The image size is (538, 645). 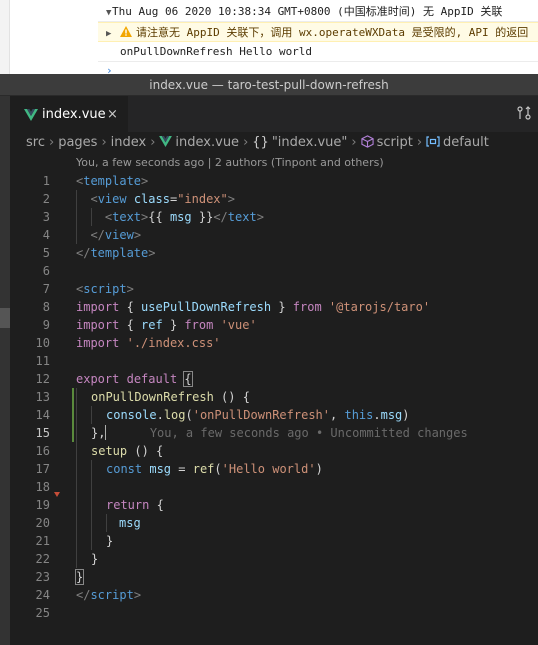 I want to click on line-number: 20, so click(x=42, y=523).